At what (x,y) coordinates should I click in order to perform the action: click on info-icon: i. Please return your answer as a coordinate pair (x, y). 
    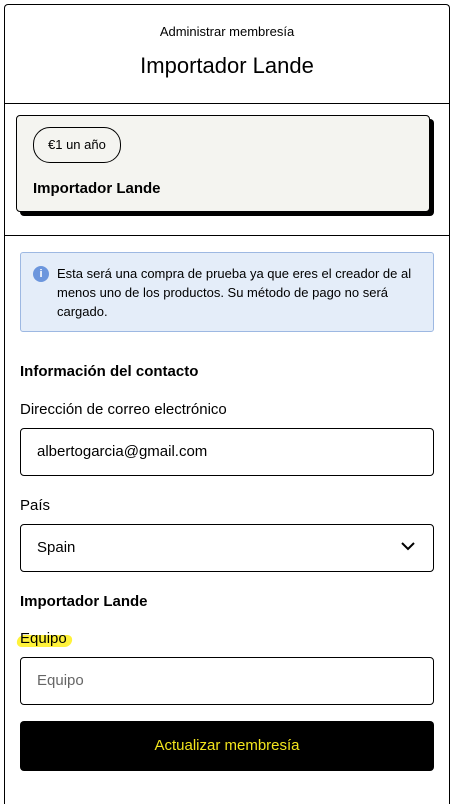
    Looking at the image, I should click on (41, 274).